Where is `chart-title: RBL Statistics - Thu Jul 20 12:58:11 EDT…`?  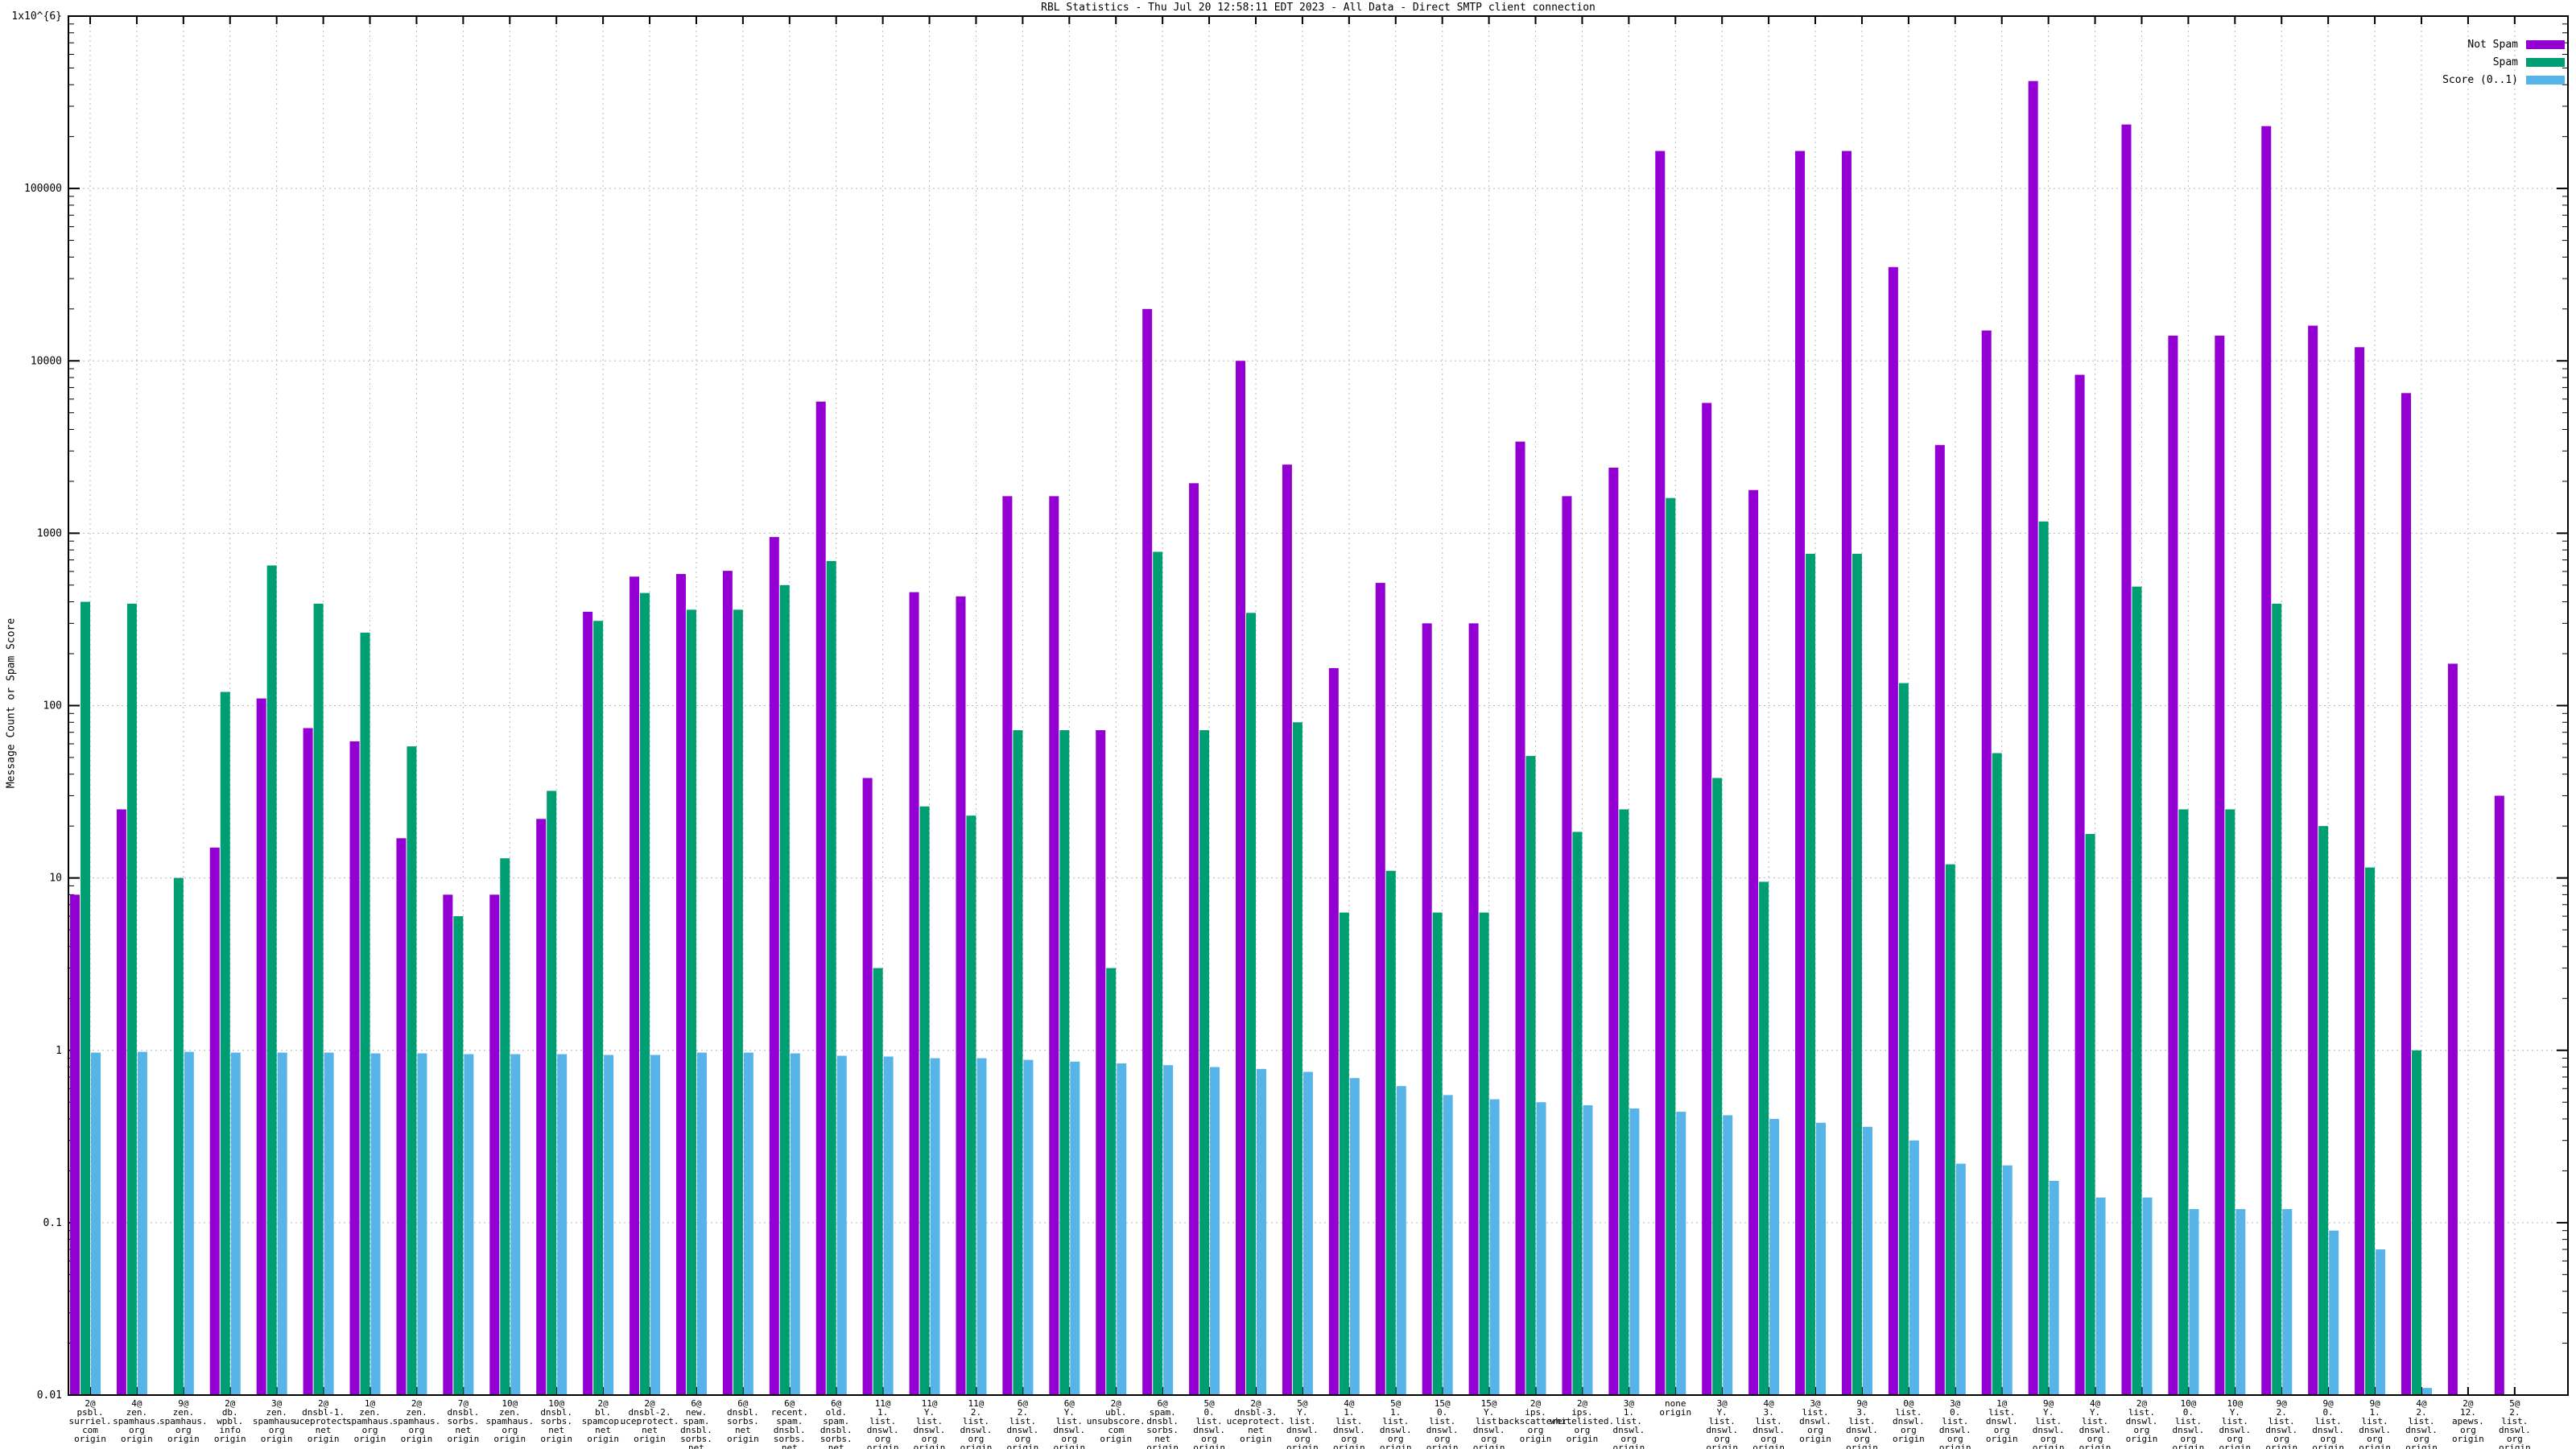 chart-title: RBL Statistics - Thu Jul 20 12:58:11 EDT… is located at coordinates (1318, 8).